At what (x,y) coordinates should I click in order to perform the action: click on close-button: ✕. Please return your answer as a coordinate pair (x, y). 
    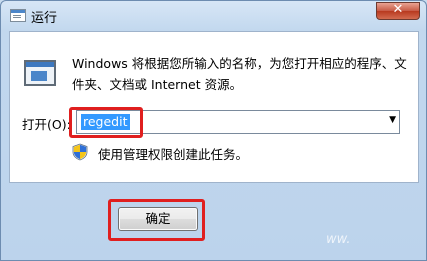
    Looking at the image, I should click on (398, 11).